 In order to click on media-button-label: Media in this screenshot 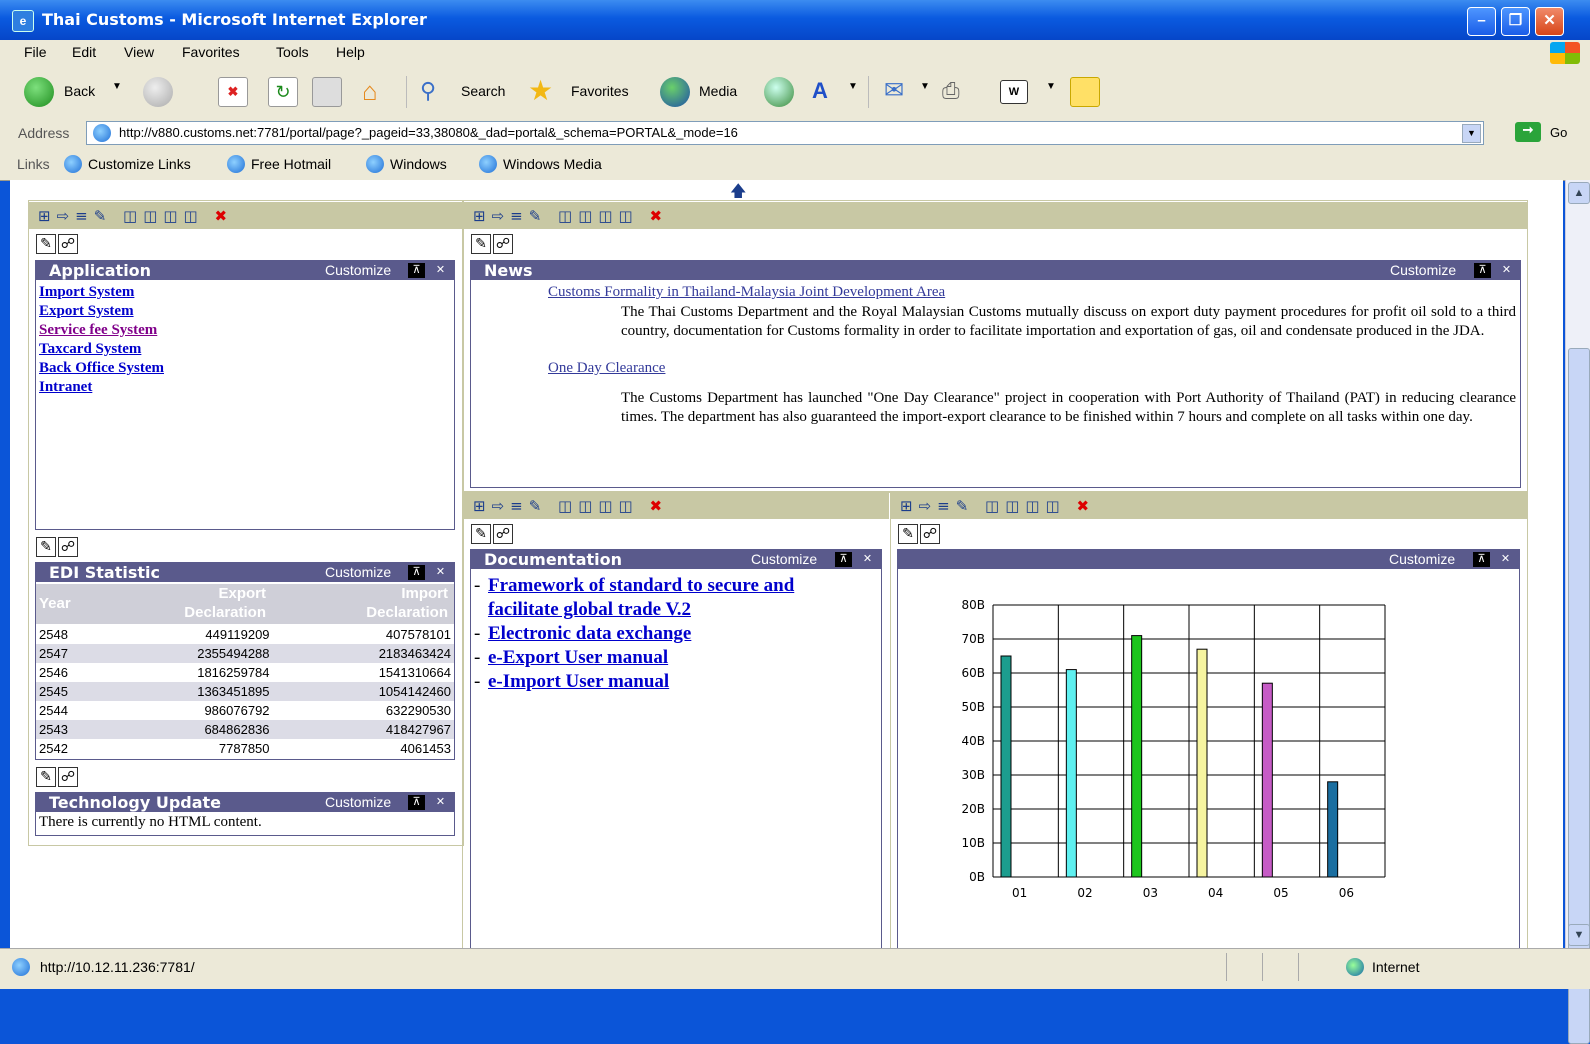, I will do `click(718, 91)`.